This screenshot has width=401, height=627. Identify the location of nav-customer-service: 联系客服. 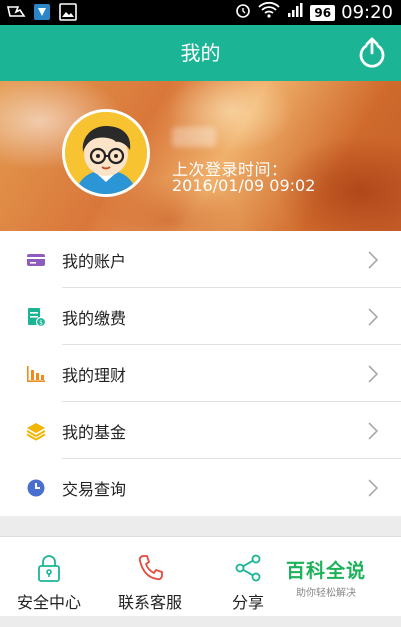
(150, 577).